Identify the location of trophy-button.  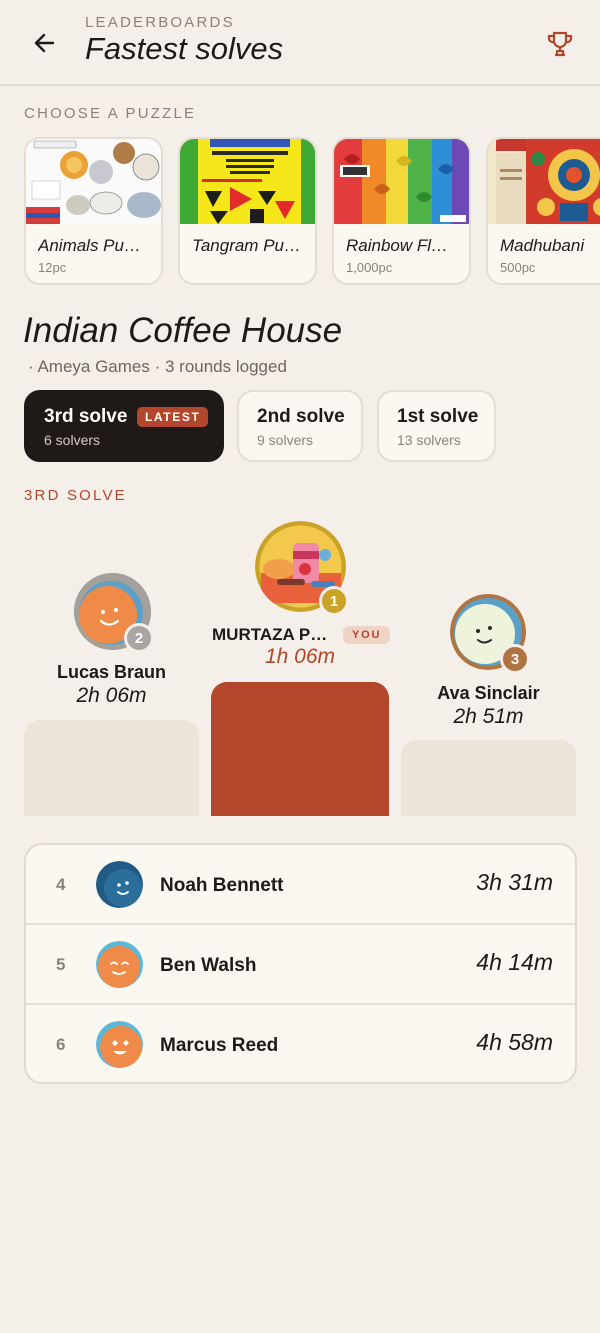
(560, 44).